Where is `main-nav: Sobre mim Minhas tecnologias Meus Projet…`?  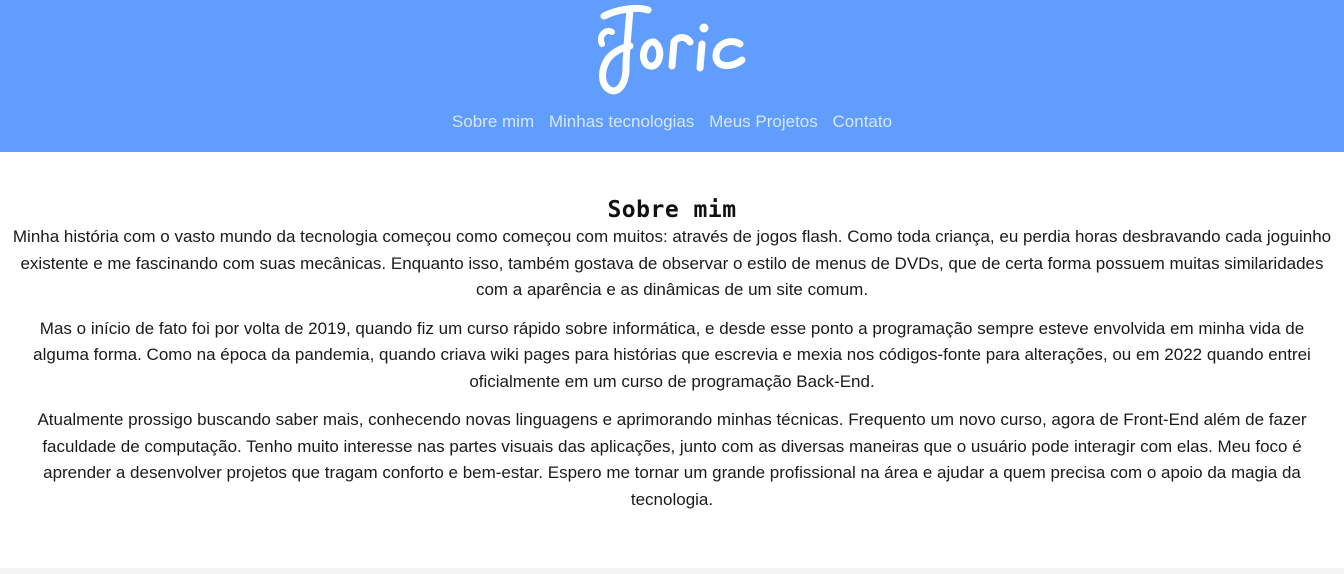
main-nav: Sobre mim Minhas tecnologias Meus Projet… is located at coordinates (672, 122).